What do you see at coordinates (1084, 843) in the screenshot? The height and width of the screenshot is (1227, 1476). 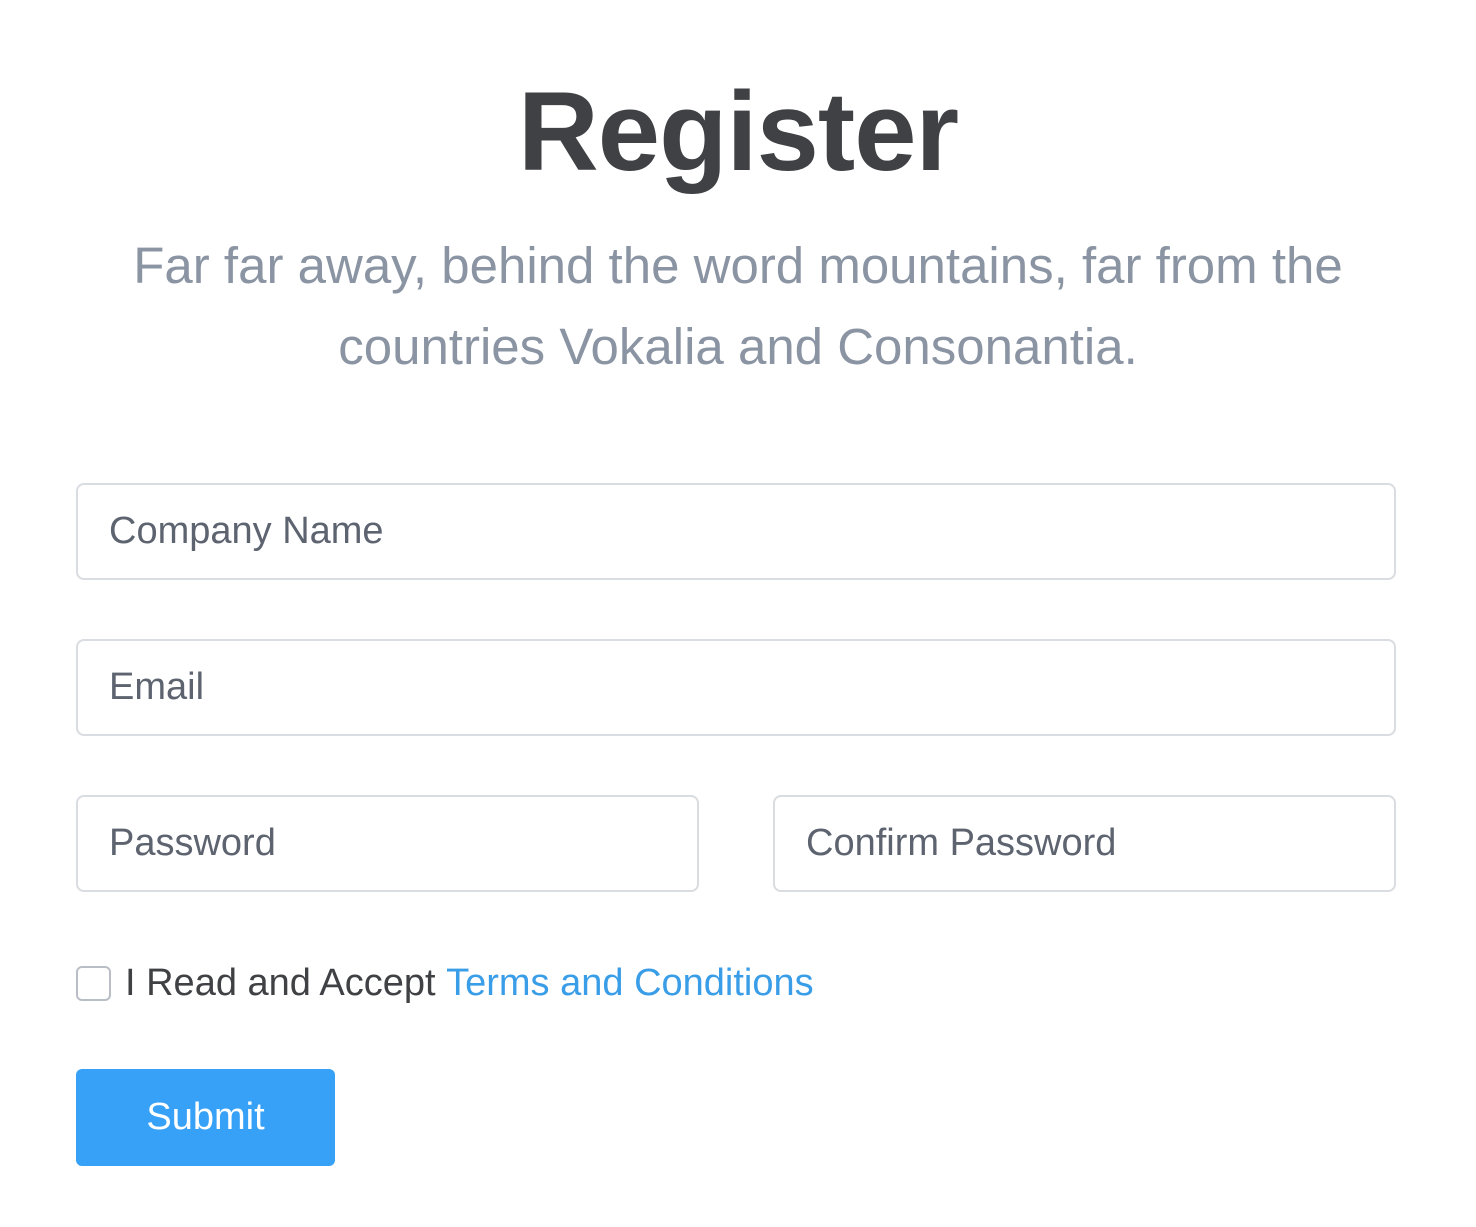 I see `confirm-password-input` at bounding box center [1084, 843].